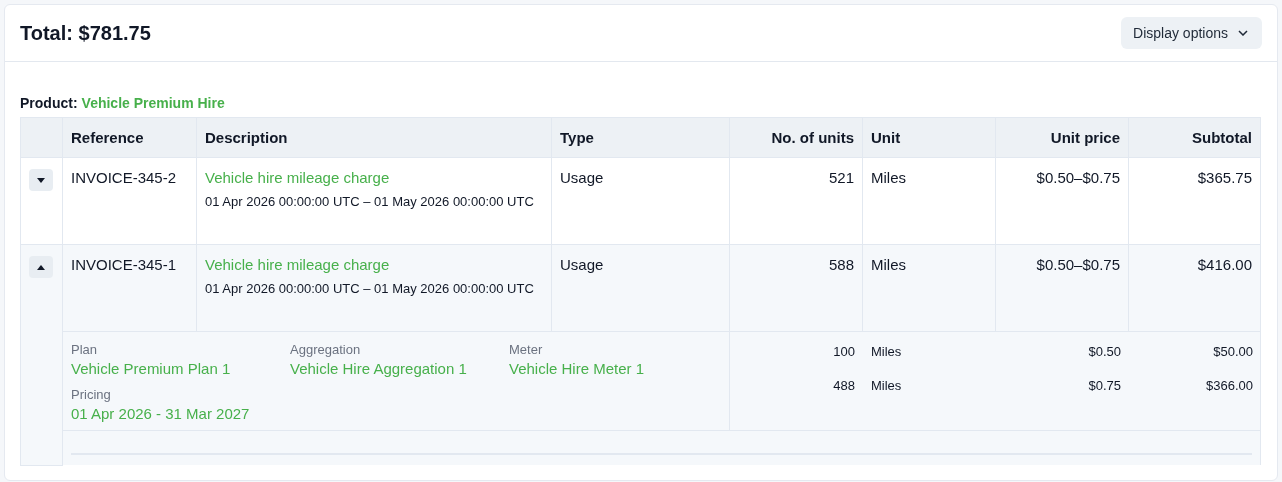  Describe the element at coordinates (151, 368) in the screenshot. I see `field-link: Vehicle Premium Plan 1` at that location.